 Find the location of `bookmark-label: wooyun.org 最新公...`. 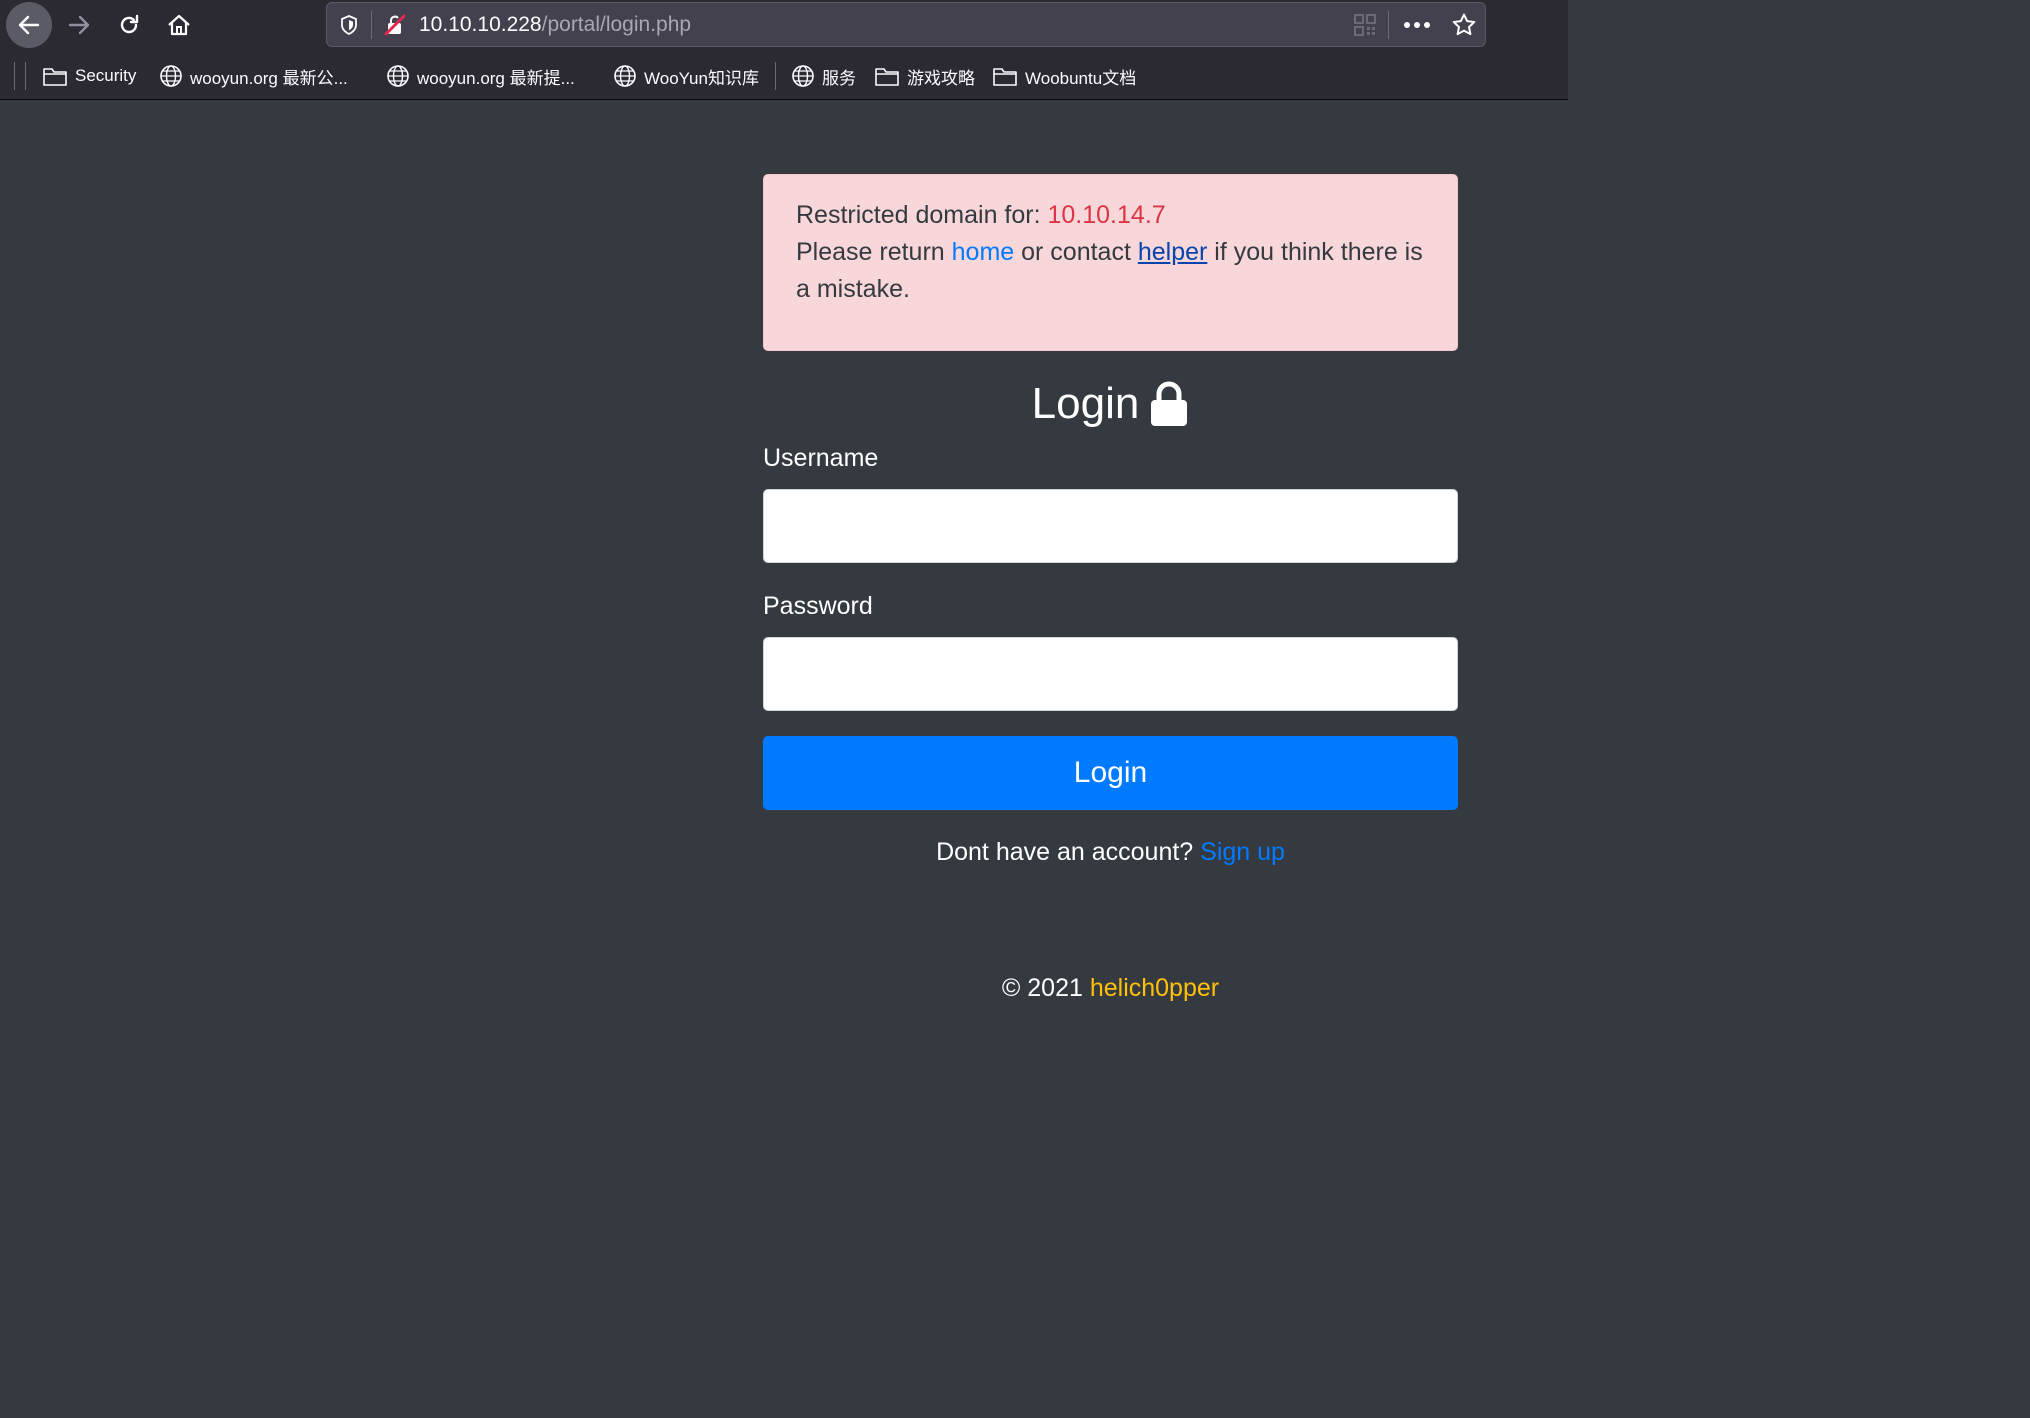

bookmark-label: wooyun.org 最新公... is located at coordinates (269, 78).